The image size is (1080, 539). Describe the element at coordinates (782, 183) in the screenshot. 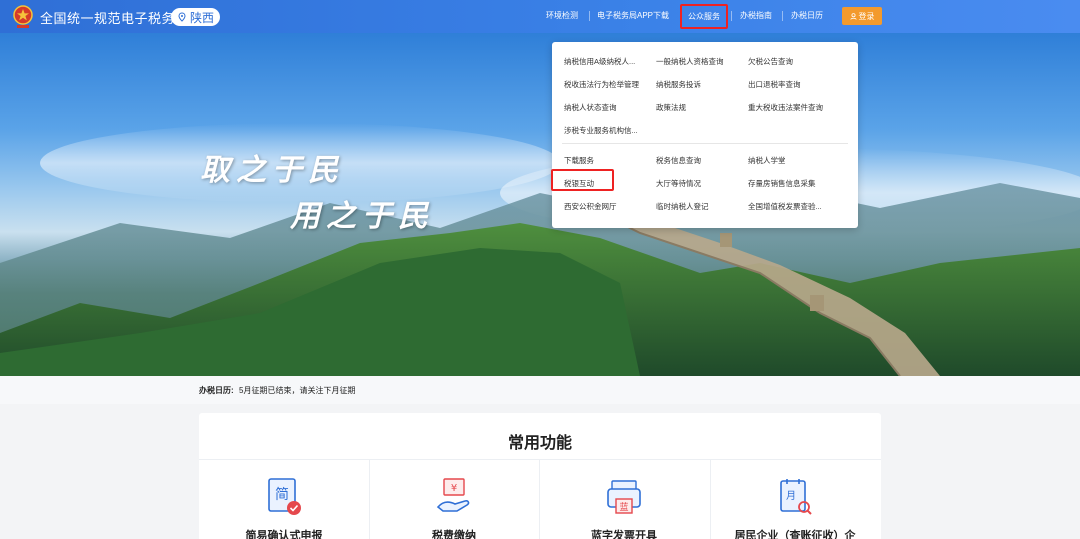

I see `dd-item-housing-sales: 存量房销售信息采集` at that location.